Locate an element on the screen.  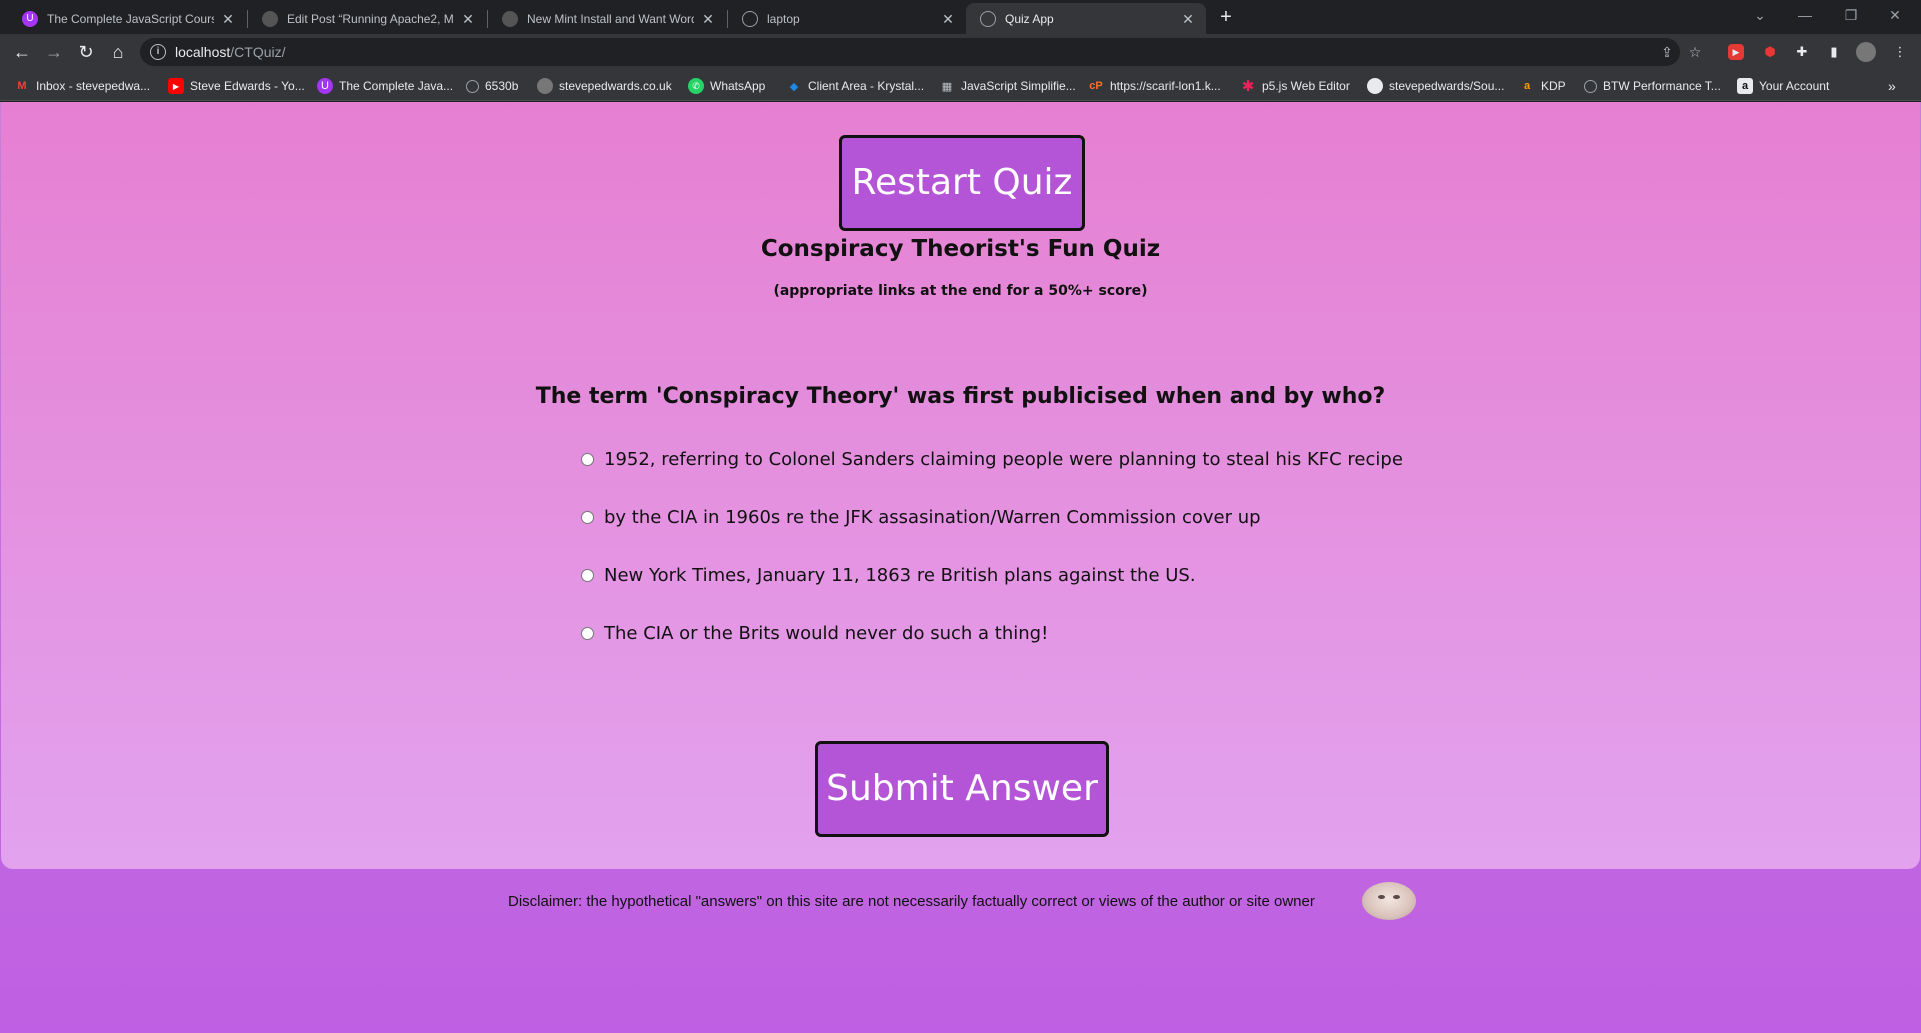
bookmark-6530b: 6530b is located at coordinates (492, 86).